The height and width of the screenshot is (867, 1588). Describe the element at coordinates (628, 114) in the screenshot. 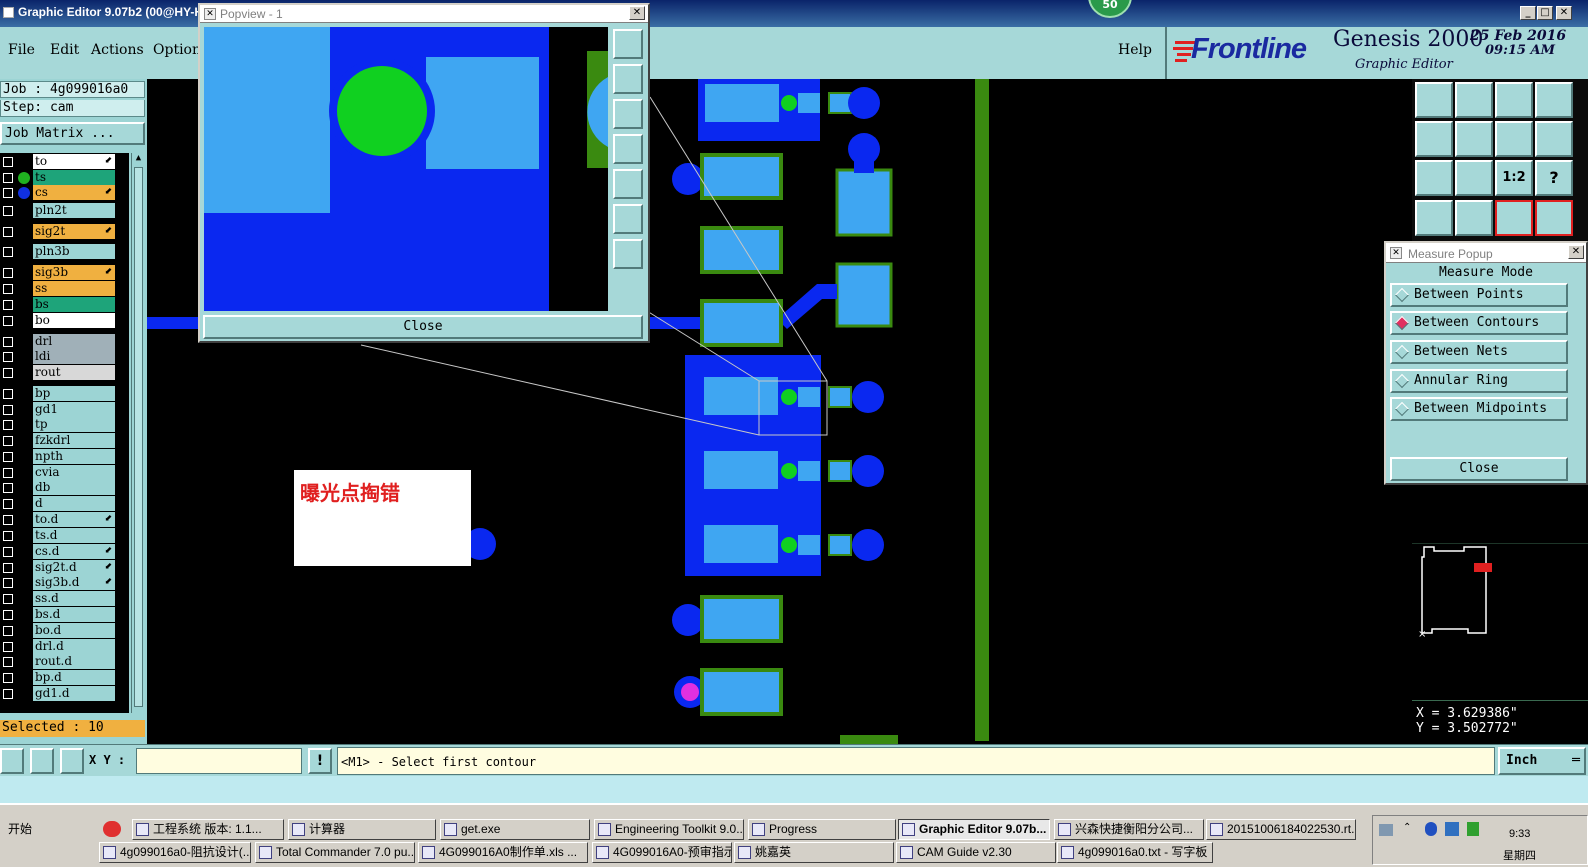

I see `popview-pan-down-icon` at that location.